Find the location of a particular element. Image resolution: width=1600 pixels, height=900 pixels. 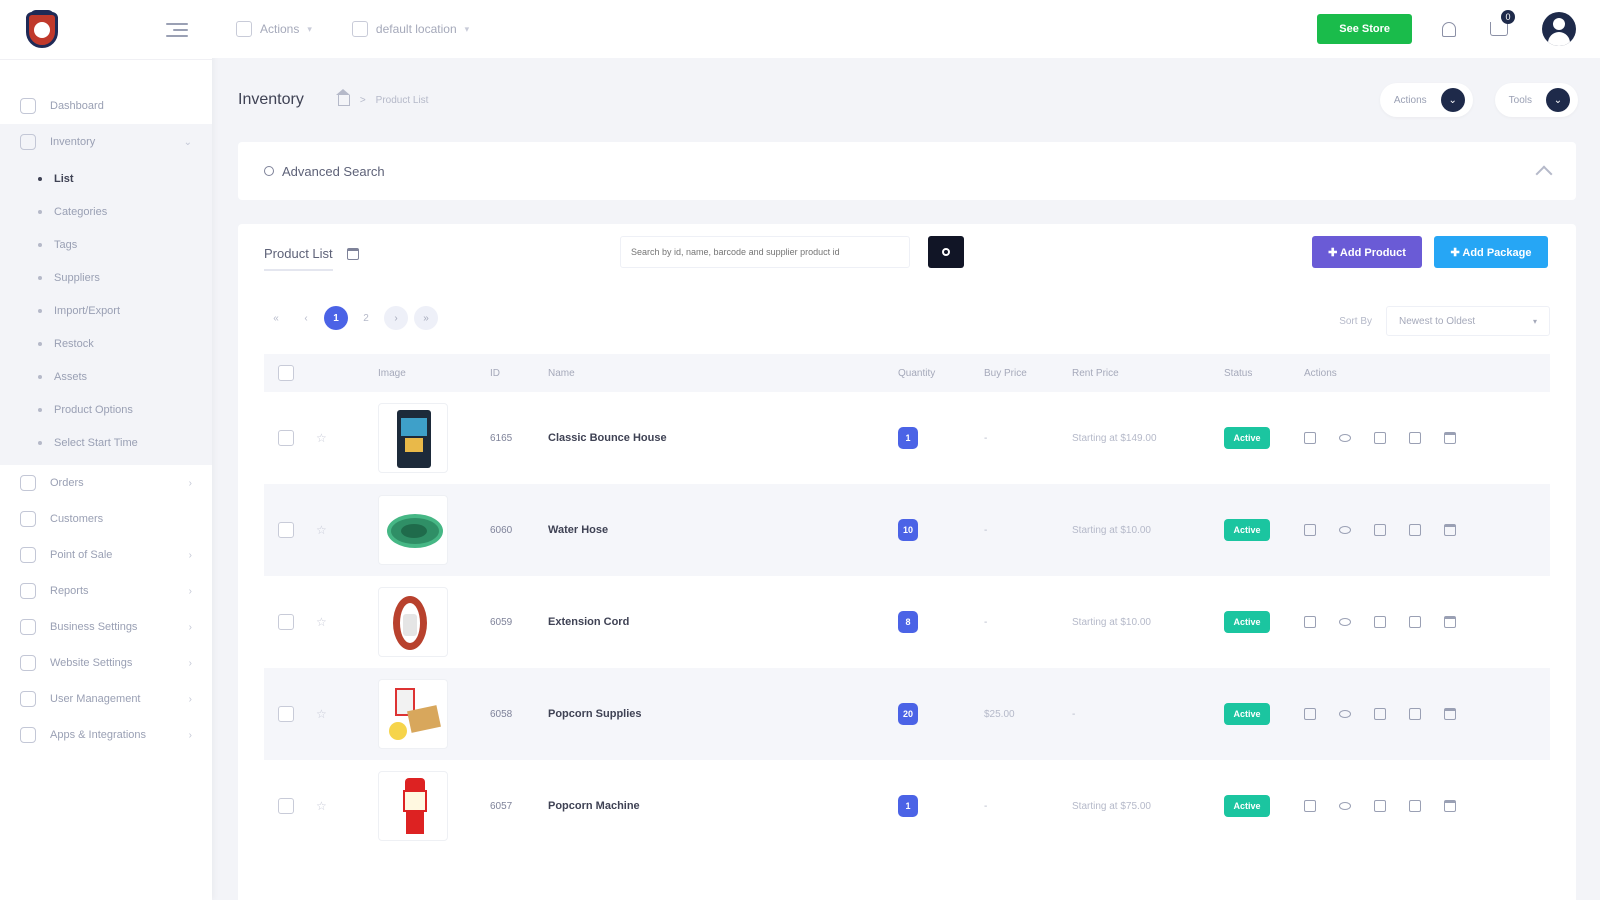

product-name: Popcorn Supplies is located at coordinates (723, 714).